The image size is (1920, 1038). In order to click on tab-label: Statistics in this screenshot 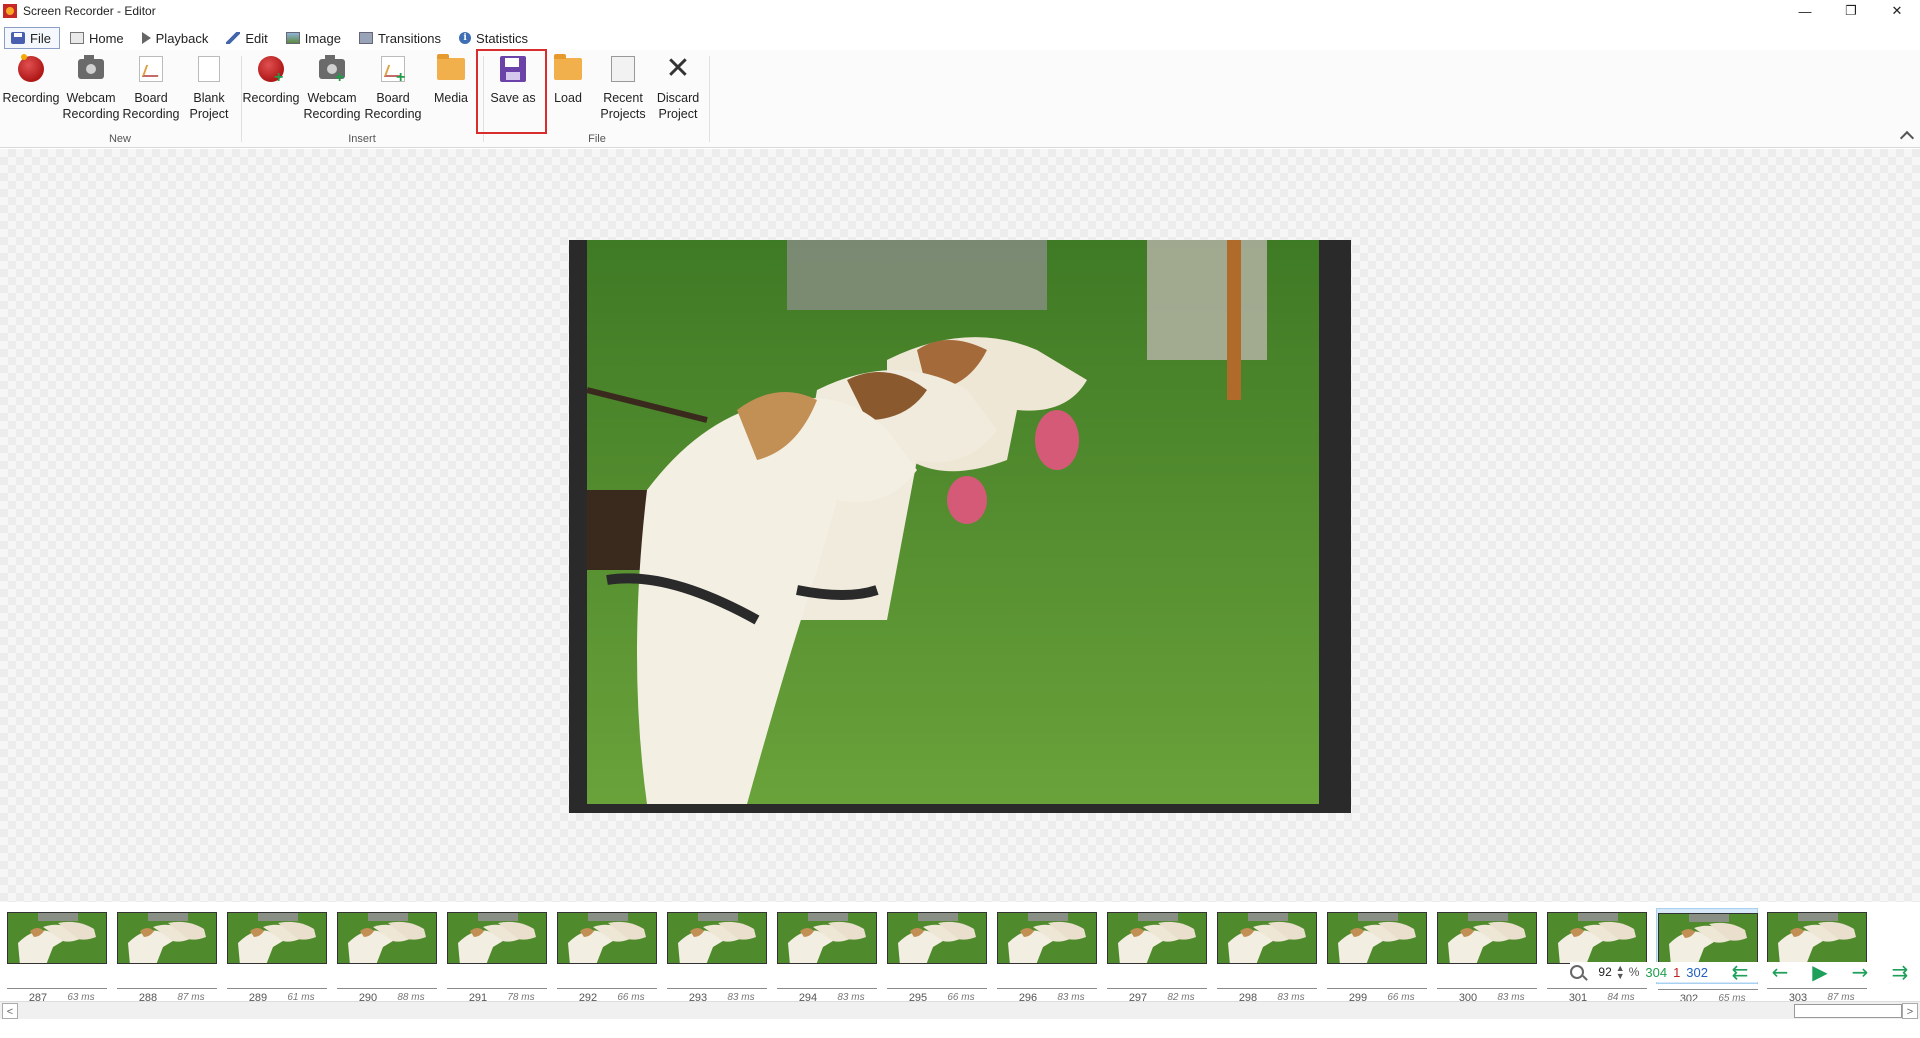, I will do `click(502, 38)`.